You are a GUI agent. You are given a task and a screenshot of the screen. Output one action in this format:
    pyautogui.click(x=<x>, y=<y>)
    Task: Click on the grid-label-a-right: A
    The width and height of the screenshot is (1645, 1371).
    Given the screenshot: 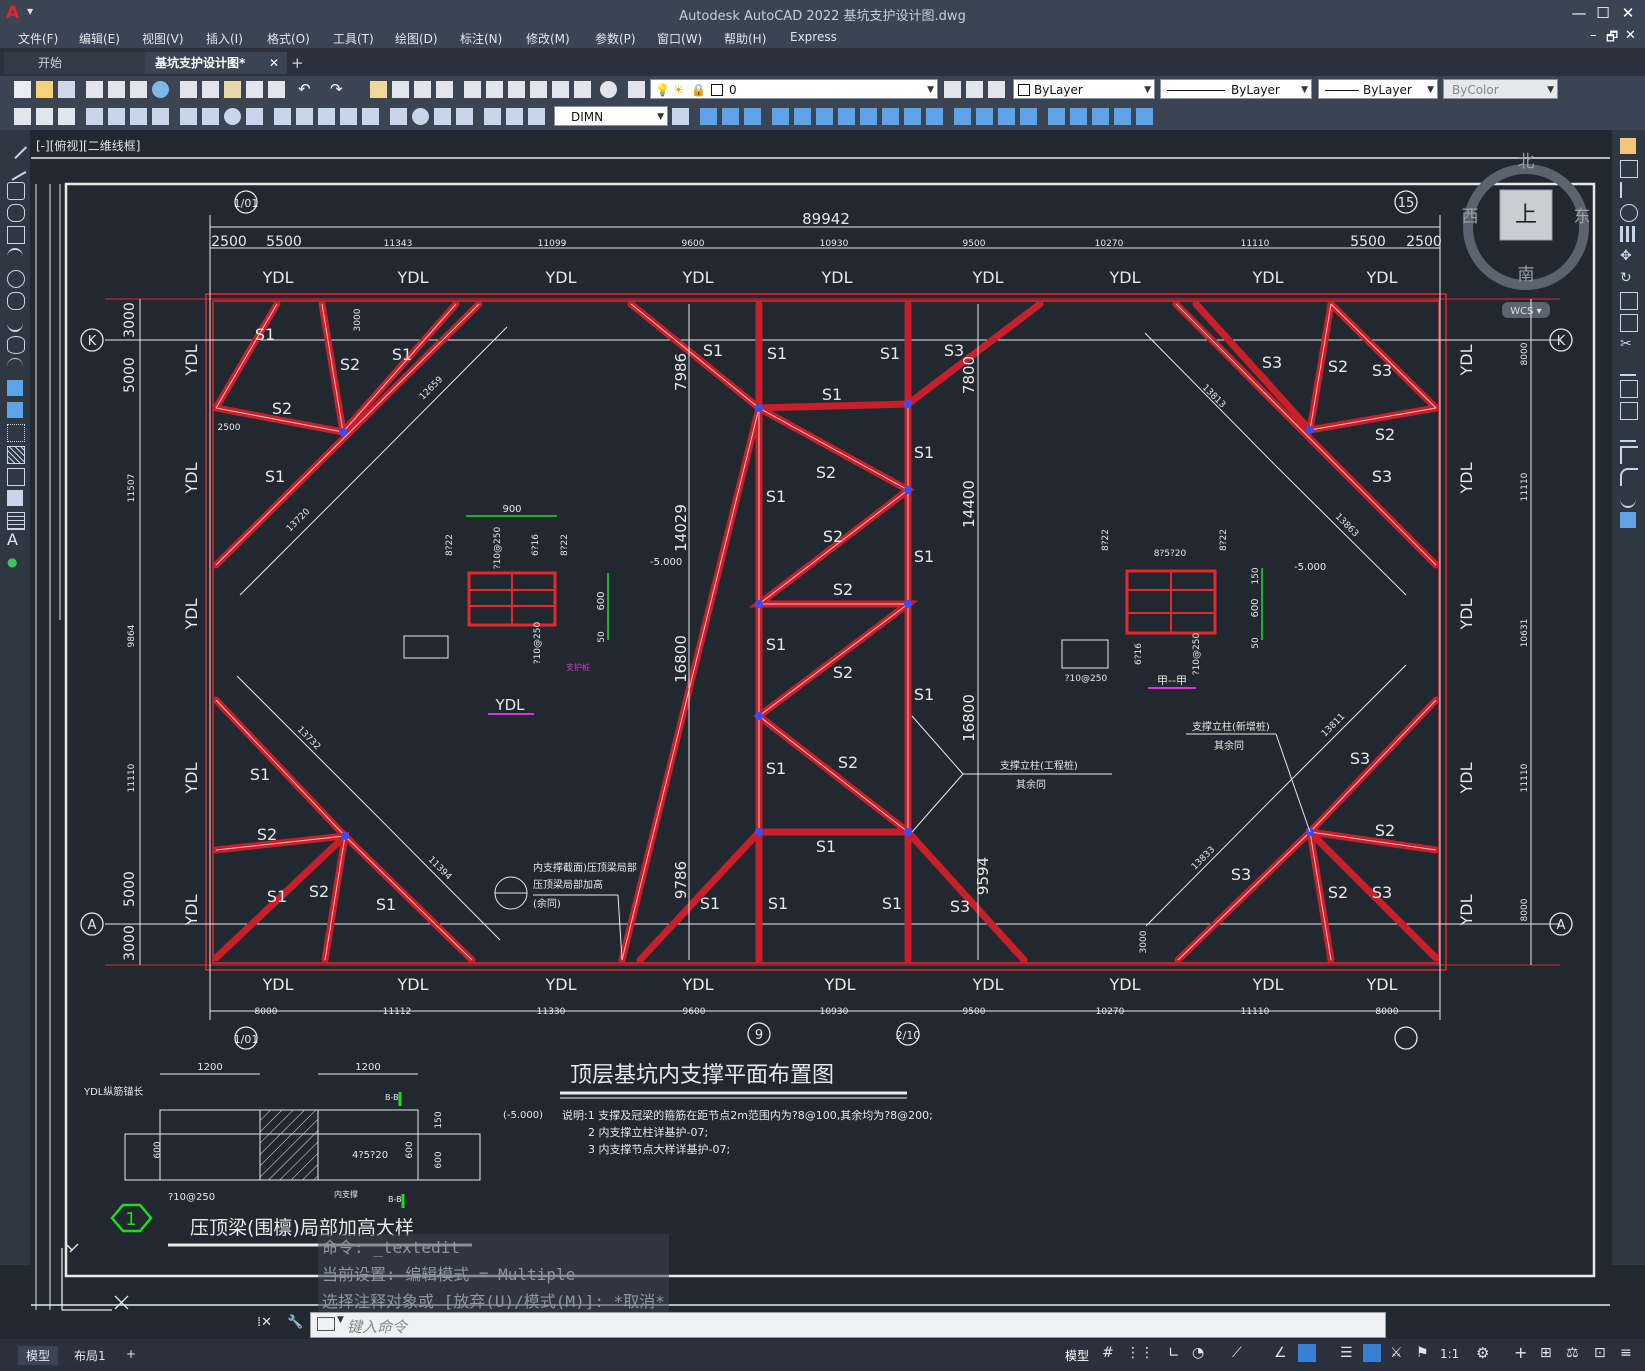 What is the action you would take?
    pyautogui.click(x=1561, y=925)
    